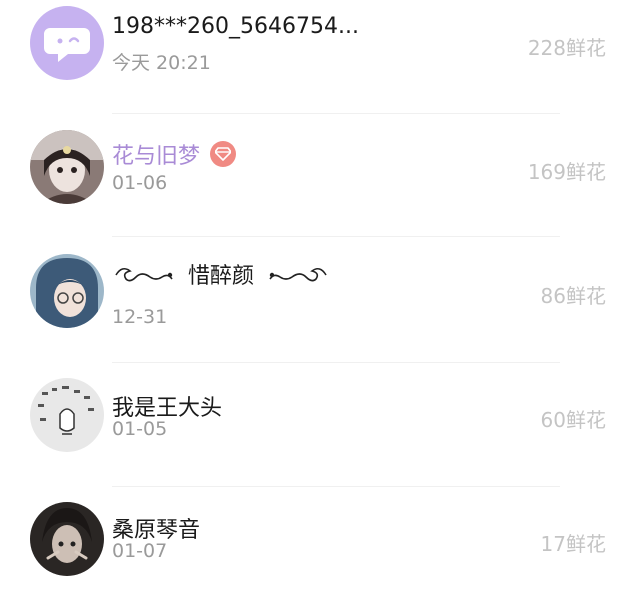  What do you see at coordinates (144, 274) in the screenshot?
I see `ornament-left-icon` at bounding box center [144, 274].